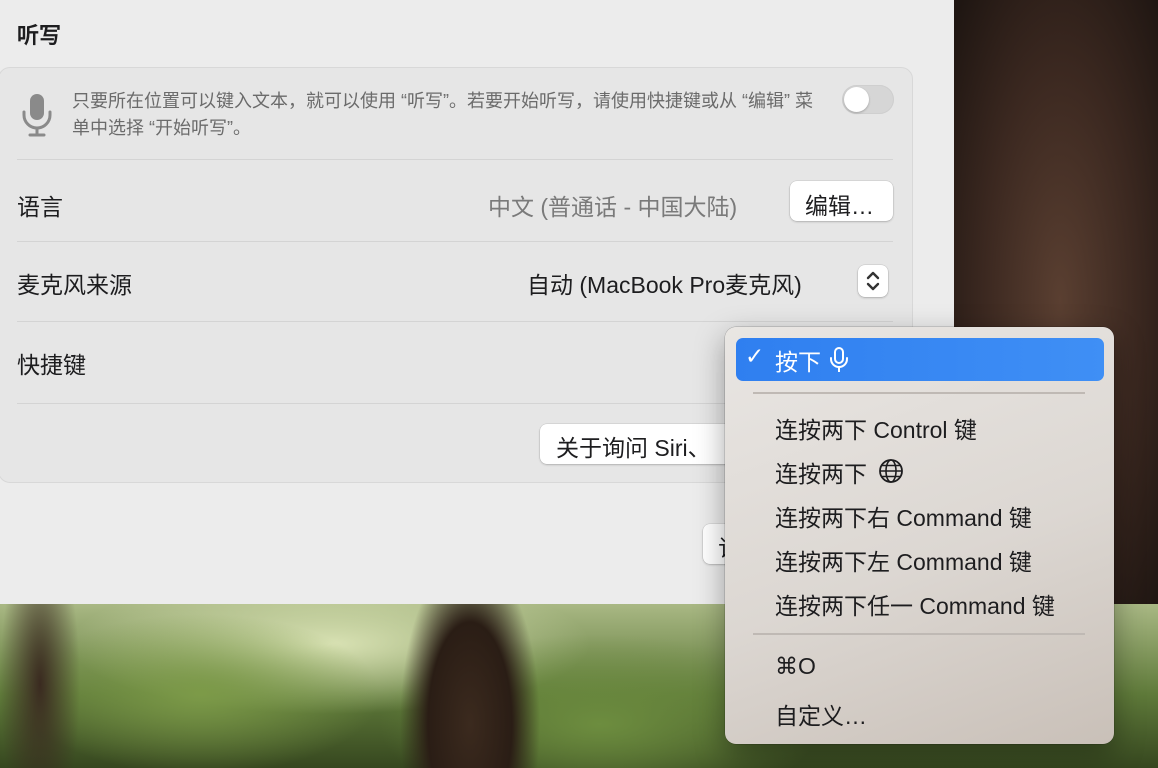 The height and width of the screenshot is (768, 1158). Describe the element at coordinates (39, 35) in the screenshot. I see `section-title: 听写` at that location.